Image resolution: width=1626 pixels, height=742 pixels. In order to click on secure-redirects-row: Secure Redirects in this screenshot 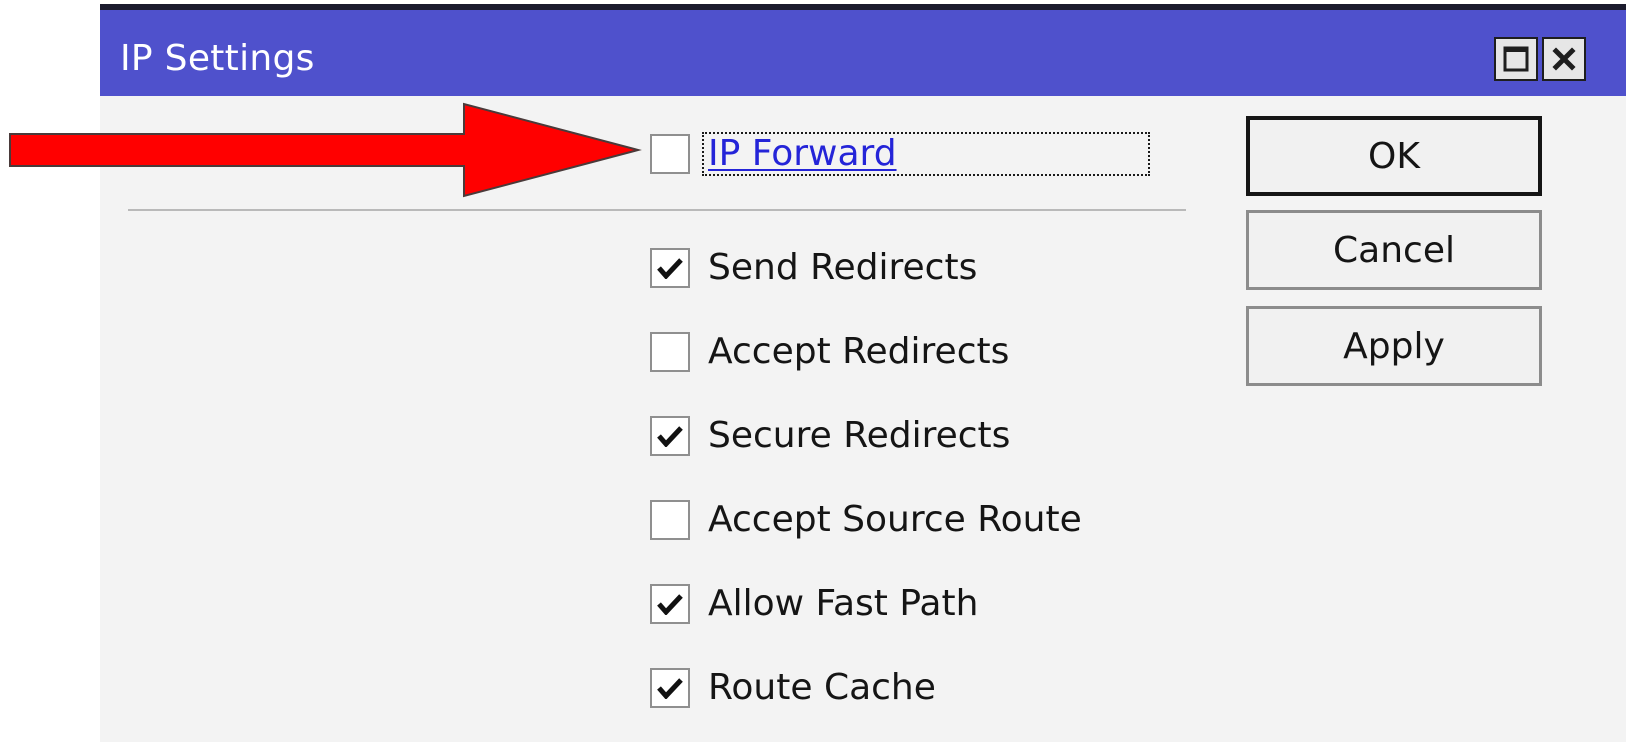, I will do `click(830, 436)`.